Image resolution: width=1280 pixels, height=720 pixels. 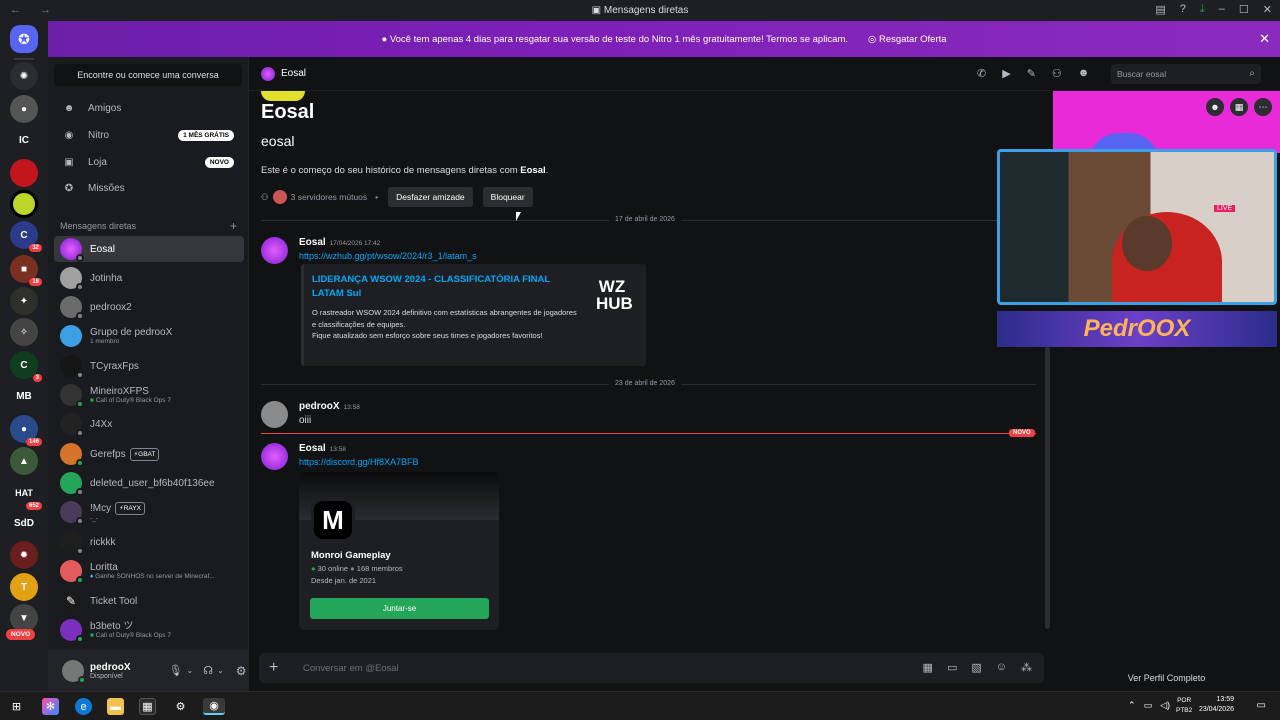 I want to click on language-indicator: POR PTB2, so click(x=1184, y=706).